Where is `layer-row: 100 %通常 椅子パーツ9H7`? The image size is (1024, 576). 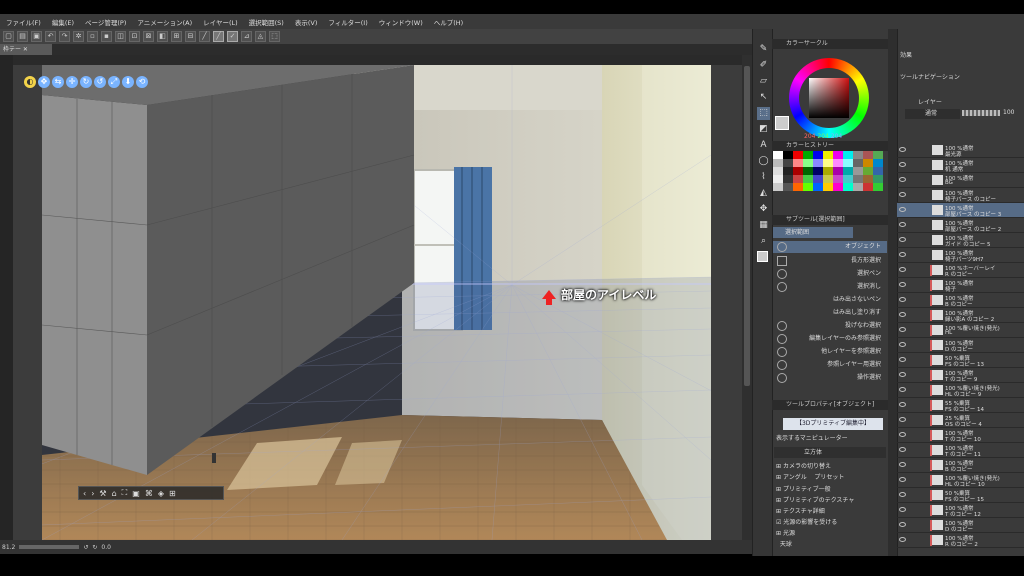 layer-row: 100 %通常 椅子パーツ9H7 is located at coordinates (960, 255).